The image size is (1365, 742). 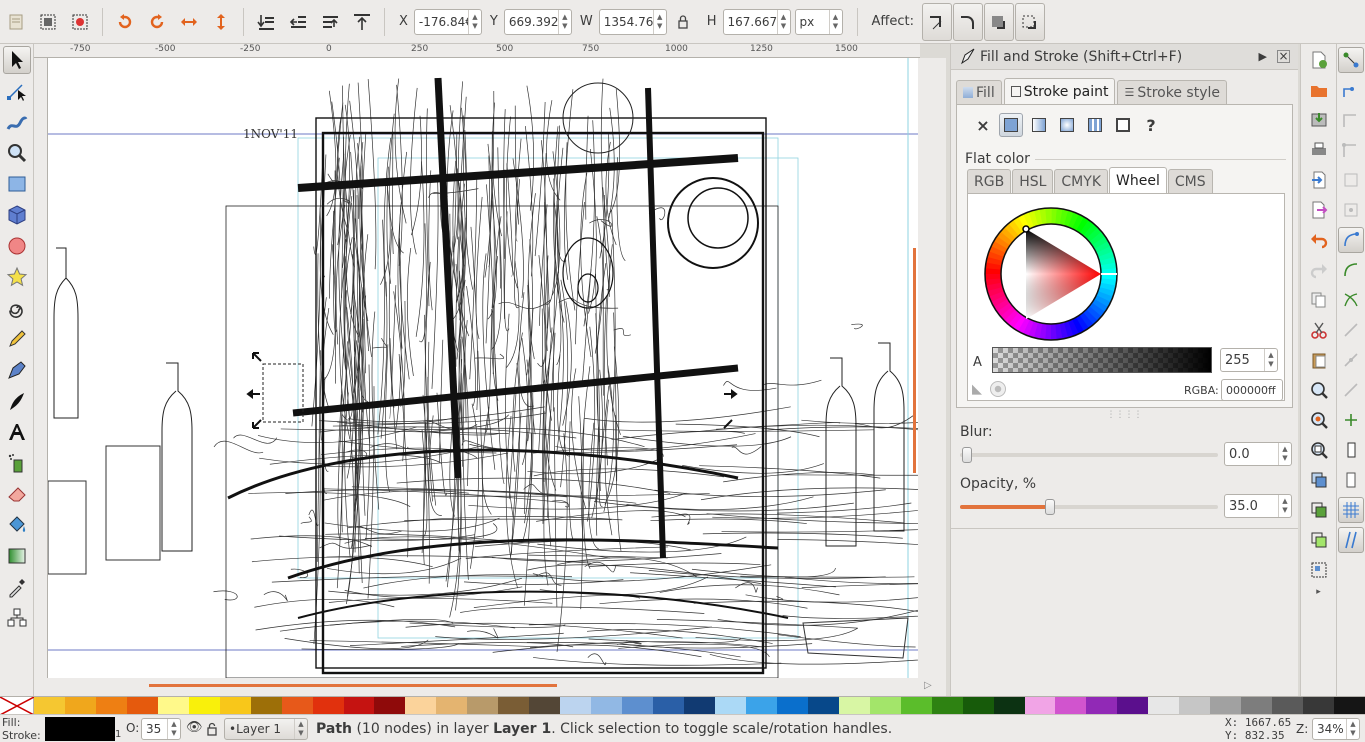 I want to click on flat-color-button, so click(x=1011, y=125).